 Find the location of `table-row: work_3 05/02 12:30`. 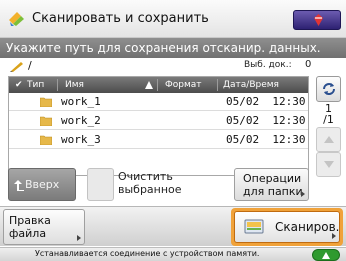

table-row: work_3 05/02 12:30 is located at coordinates (158, 140).